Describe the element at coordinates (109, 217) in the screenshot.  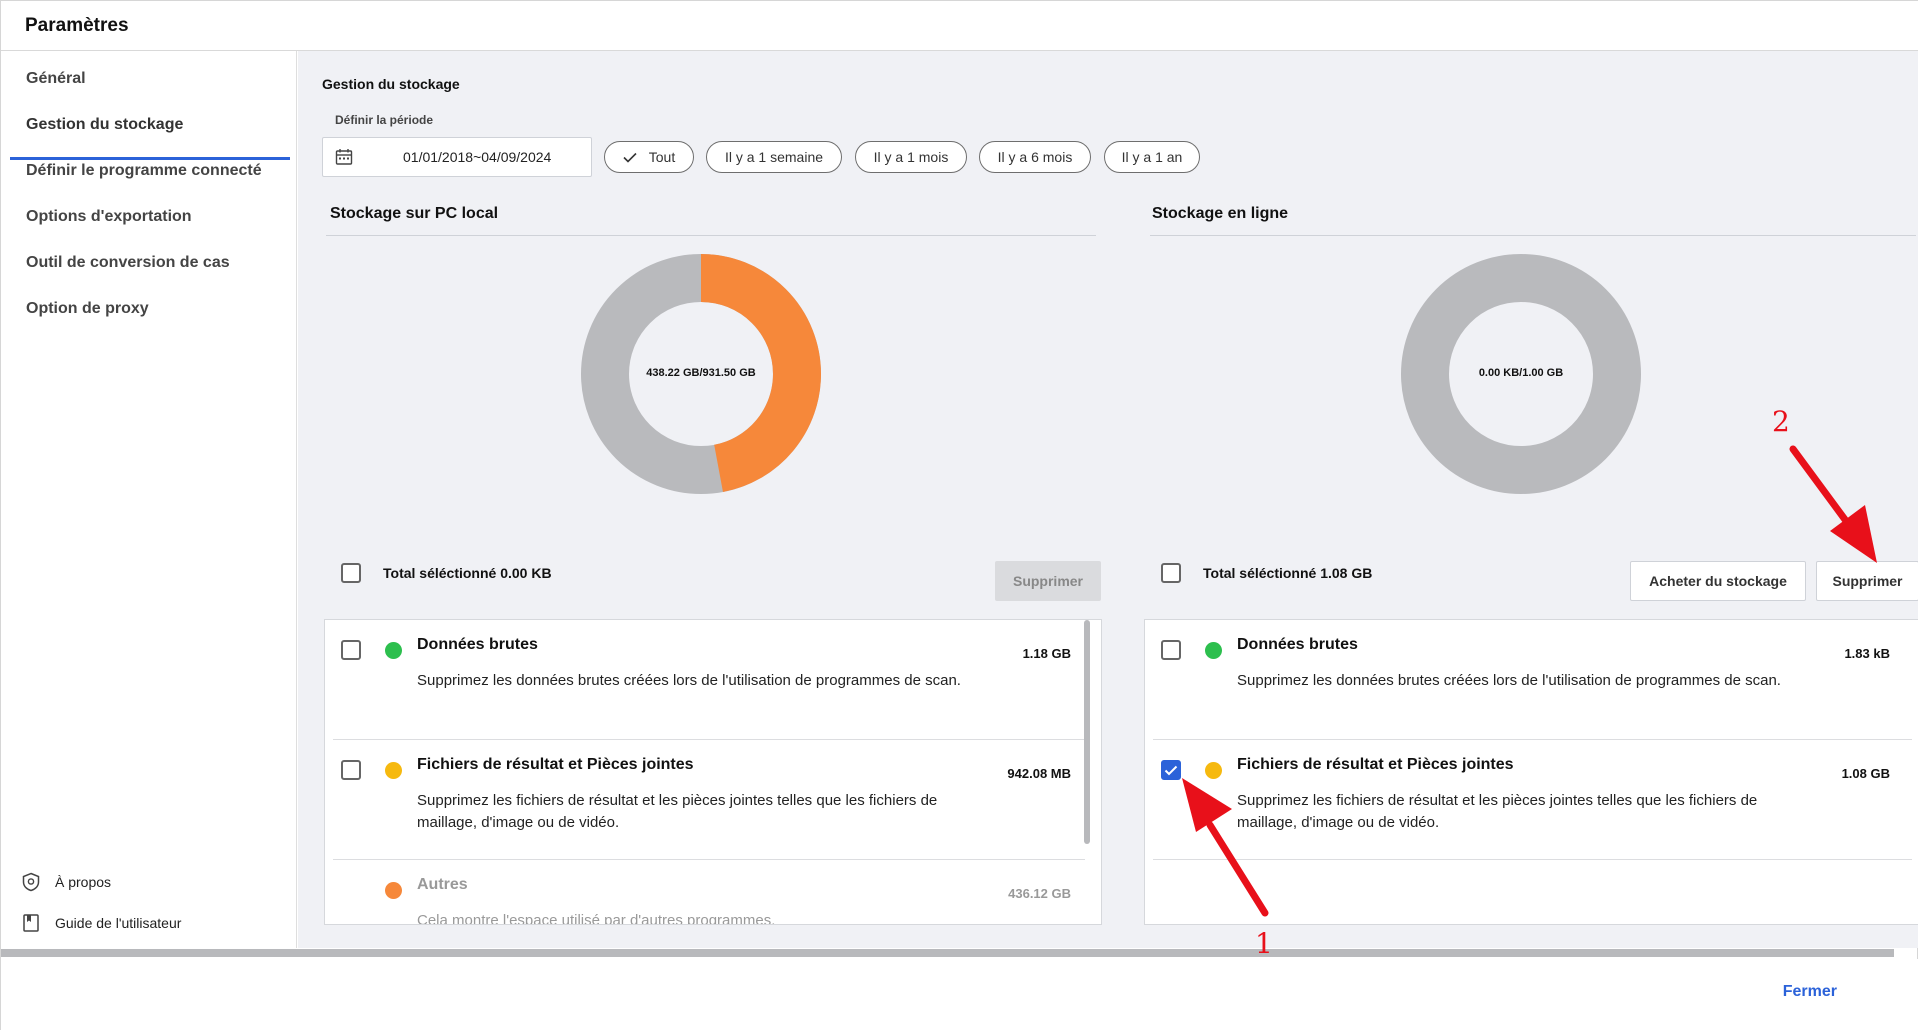
I see `sidebar-item-export-options: Options d'exportation` at that location.